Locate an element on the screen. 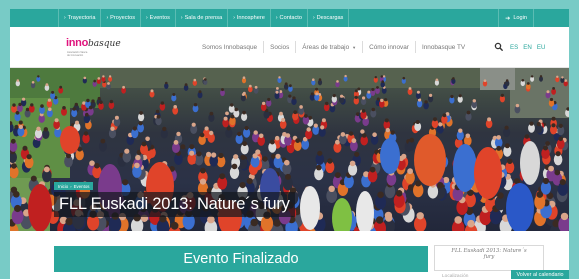 The width and height of the screenshot is (579, 279). lang-en: EN is located at coordinates (527, 47).